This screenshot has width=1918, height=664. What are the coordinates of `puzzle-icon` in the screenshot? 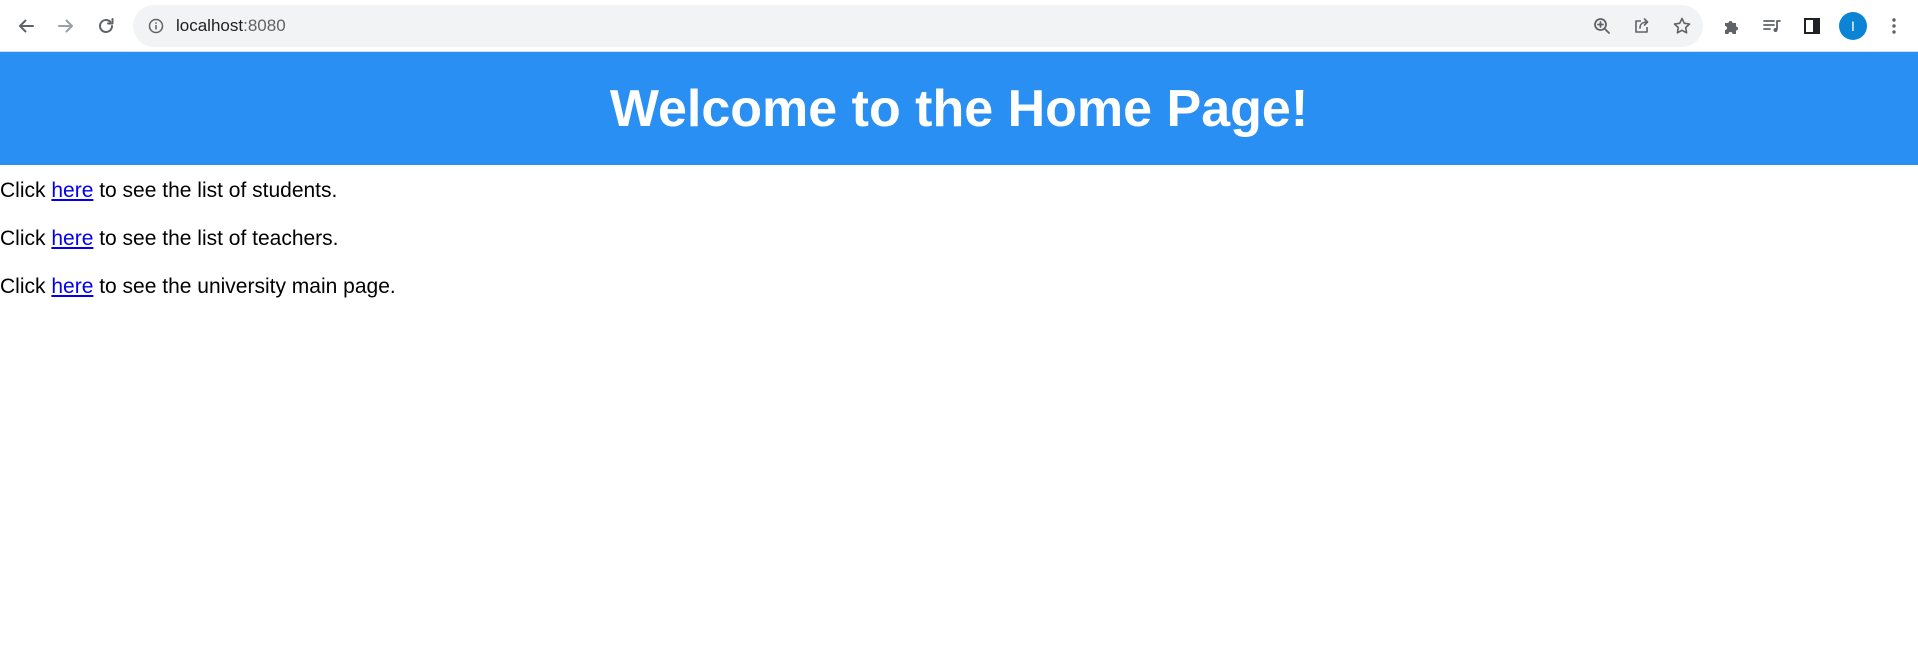 It's located at (1731, 27).